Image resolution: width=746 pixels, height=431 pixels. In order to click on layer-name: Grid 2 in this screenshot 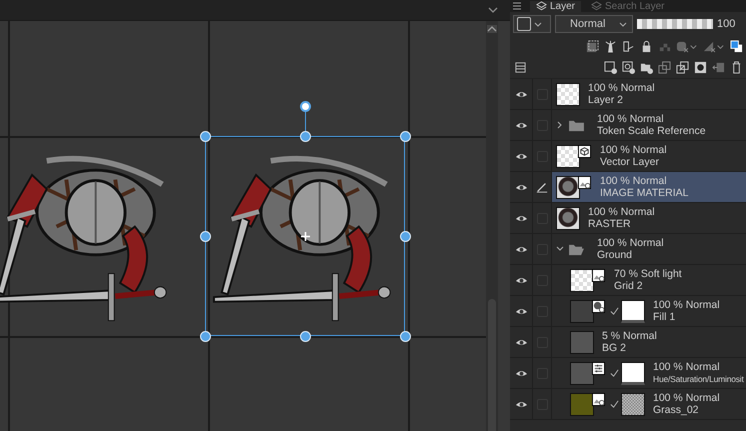, I will do `click(629, 286)`.